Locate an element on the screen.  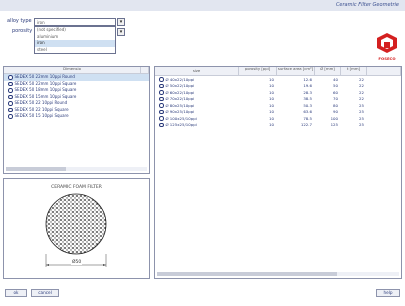
dropdown-option: steel is located at coordinates (75, 50).